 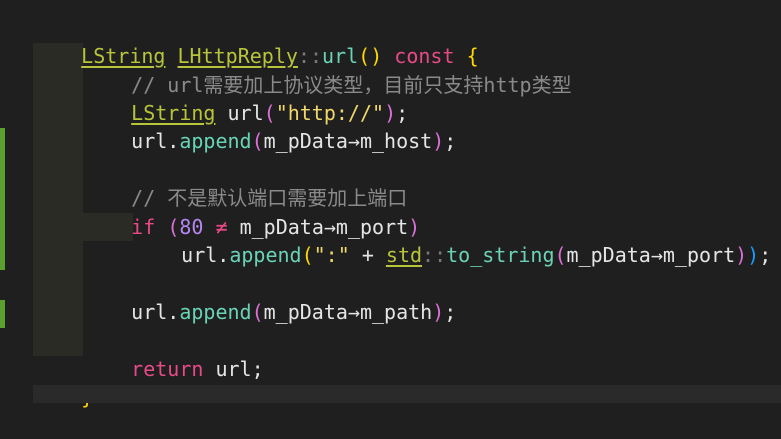 What do you see at coordinates (404, 255) in the screenshot?
I see `namespace: std` at bounding box center [404, 255].